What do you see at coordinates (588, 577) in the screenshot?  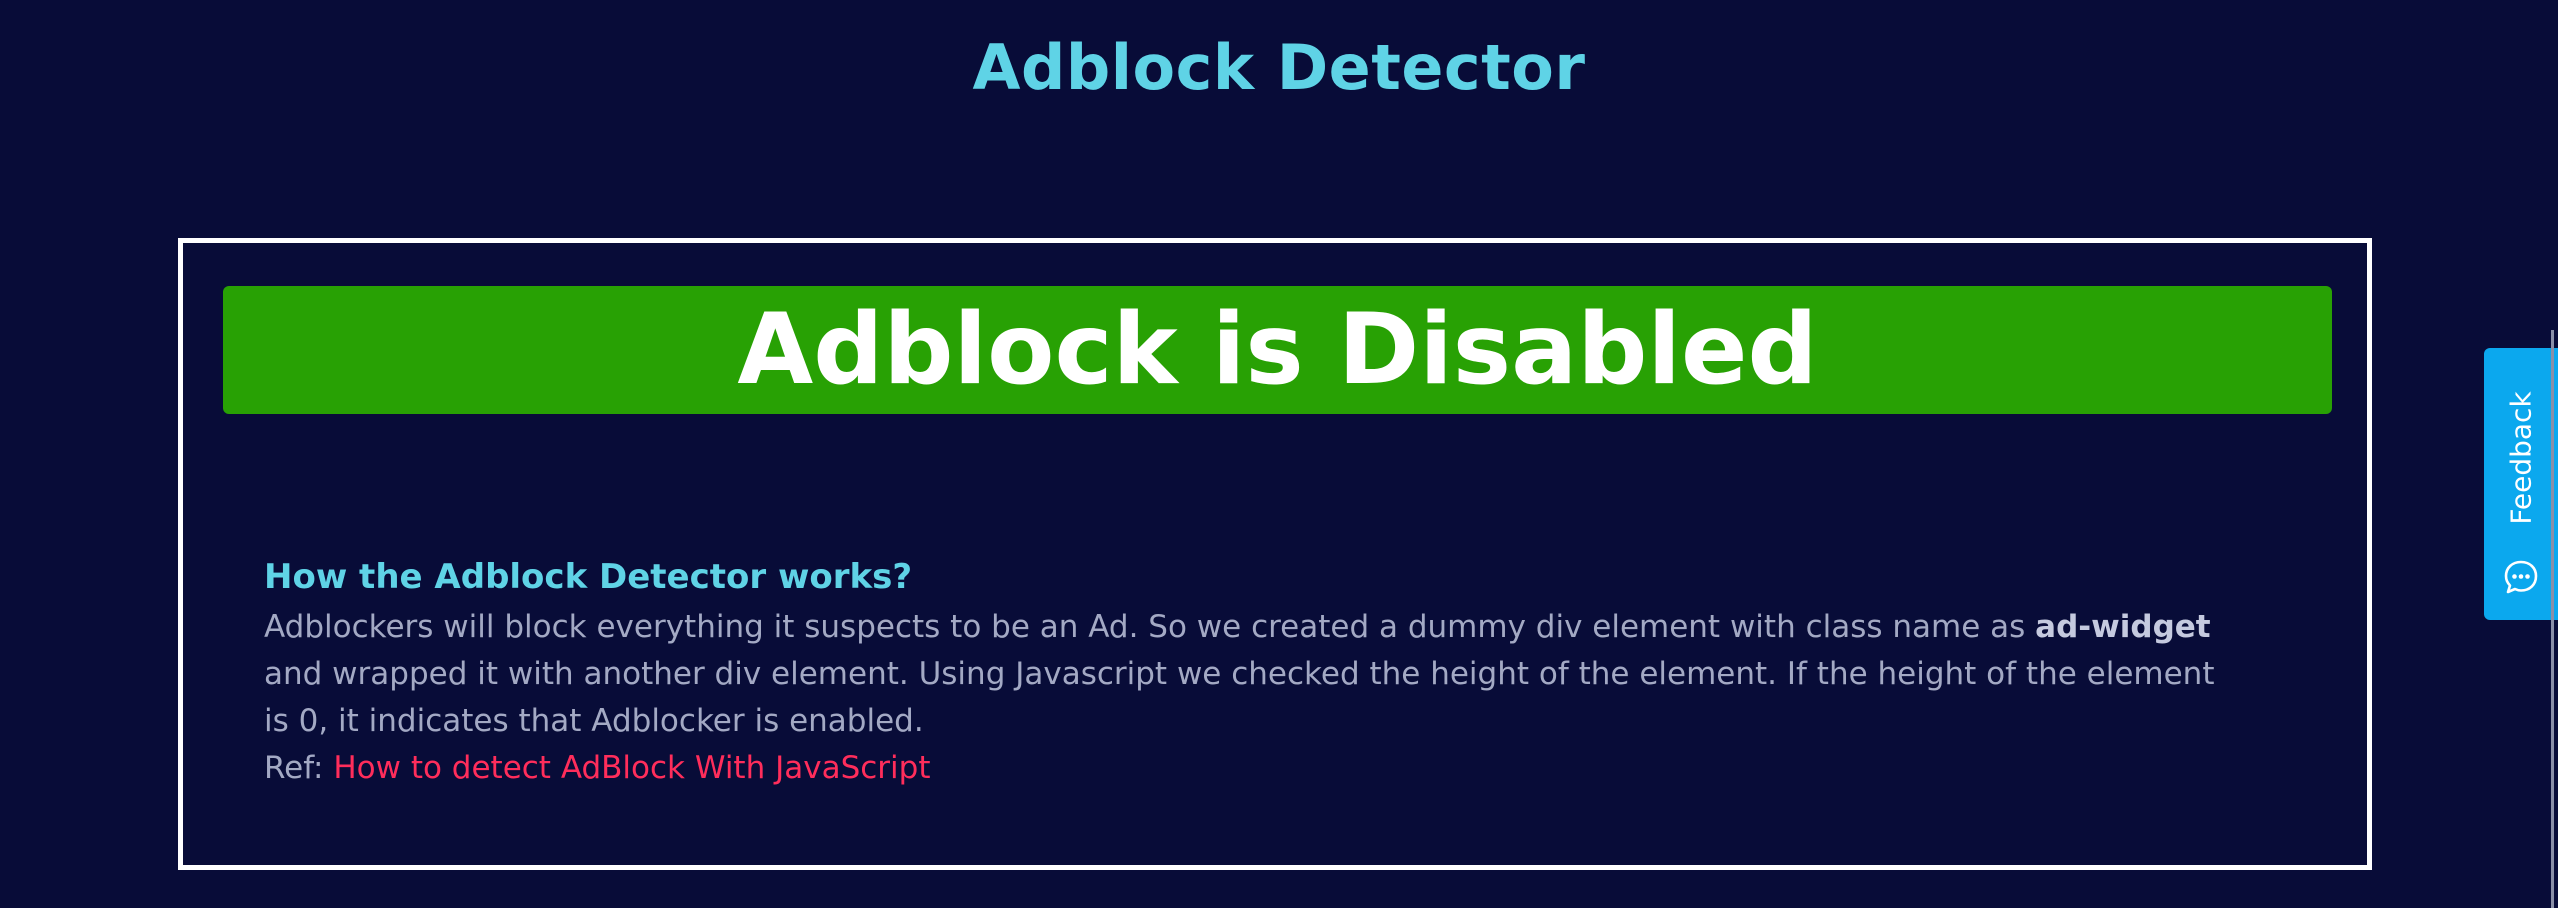 I see `info-heading: How the Adblock Detector works?` at bounding box center [588, 577].